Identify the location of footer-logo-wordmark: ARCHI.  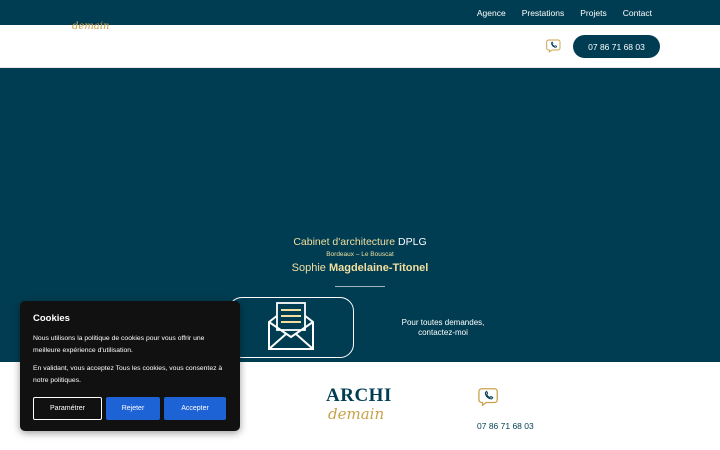
(359, 395).